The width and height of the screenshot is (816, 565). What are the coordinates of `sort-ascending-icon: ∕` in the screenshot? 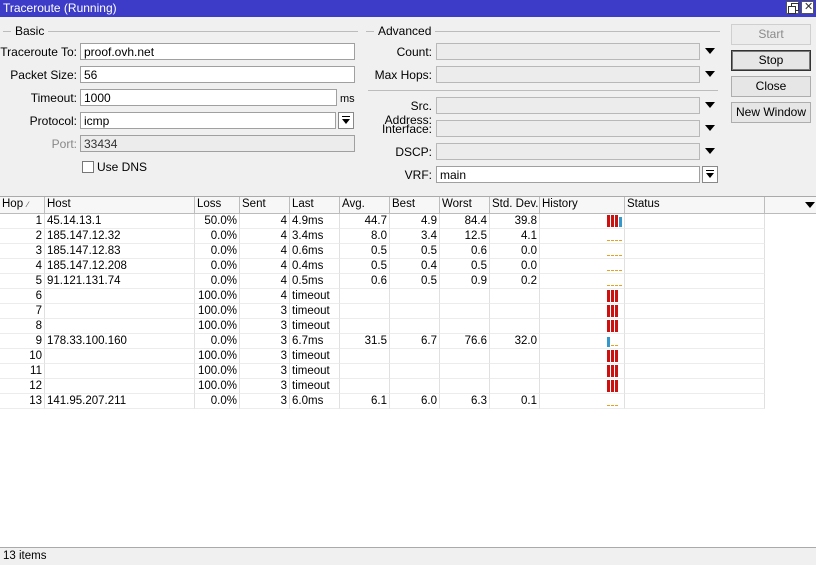 It's located at (28, 204).